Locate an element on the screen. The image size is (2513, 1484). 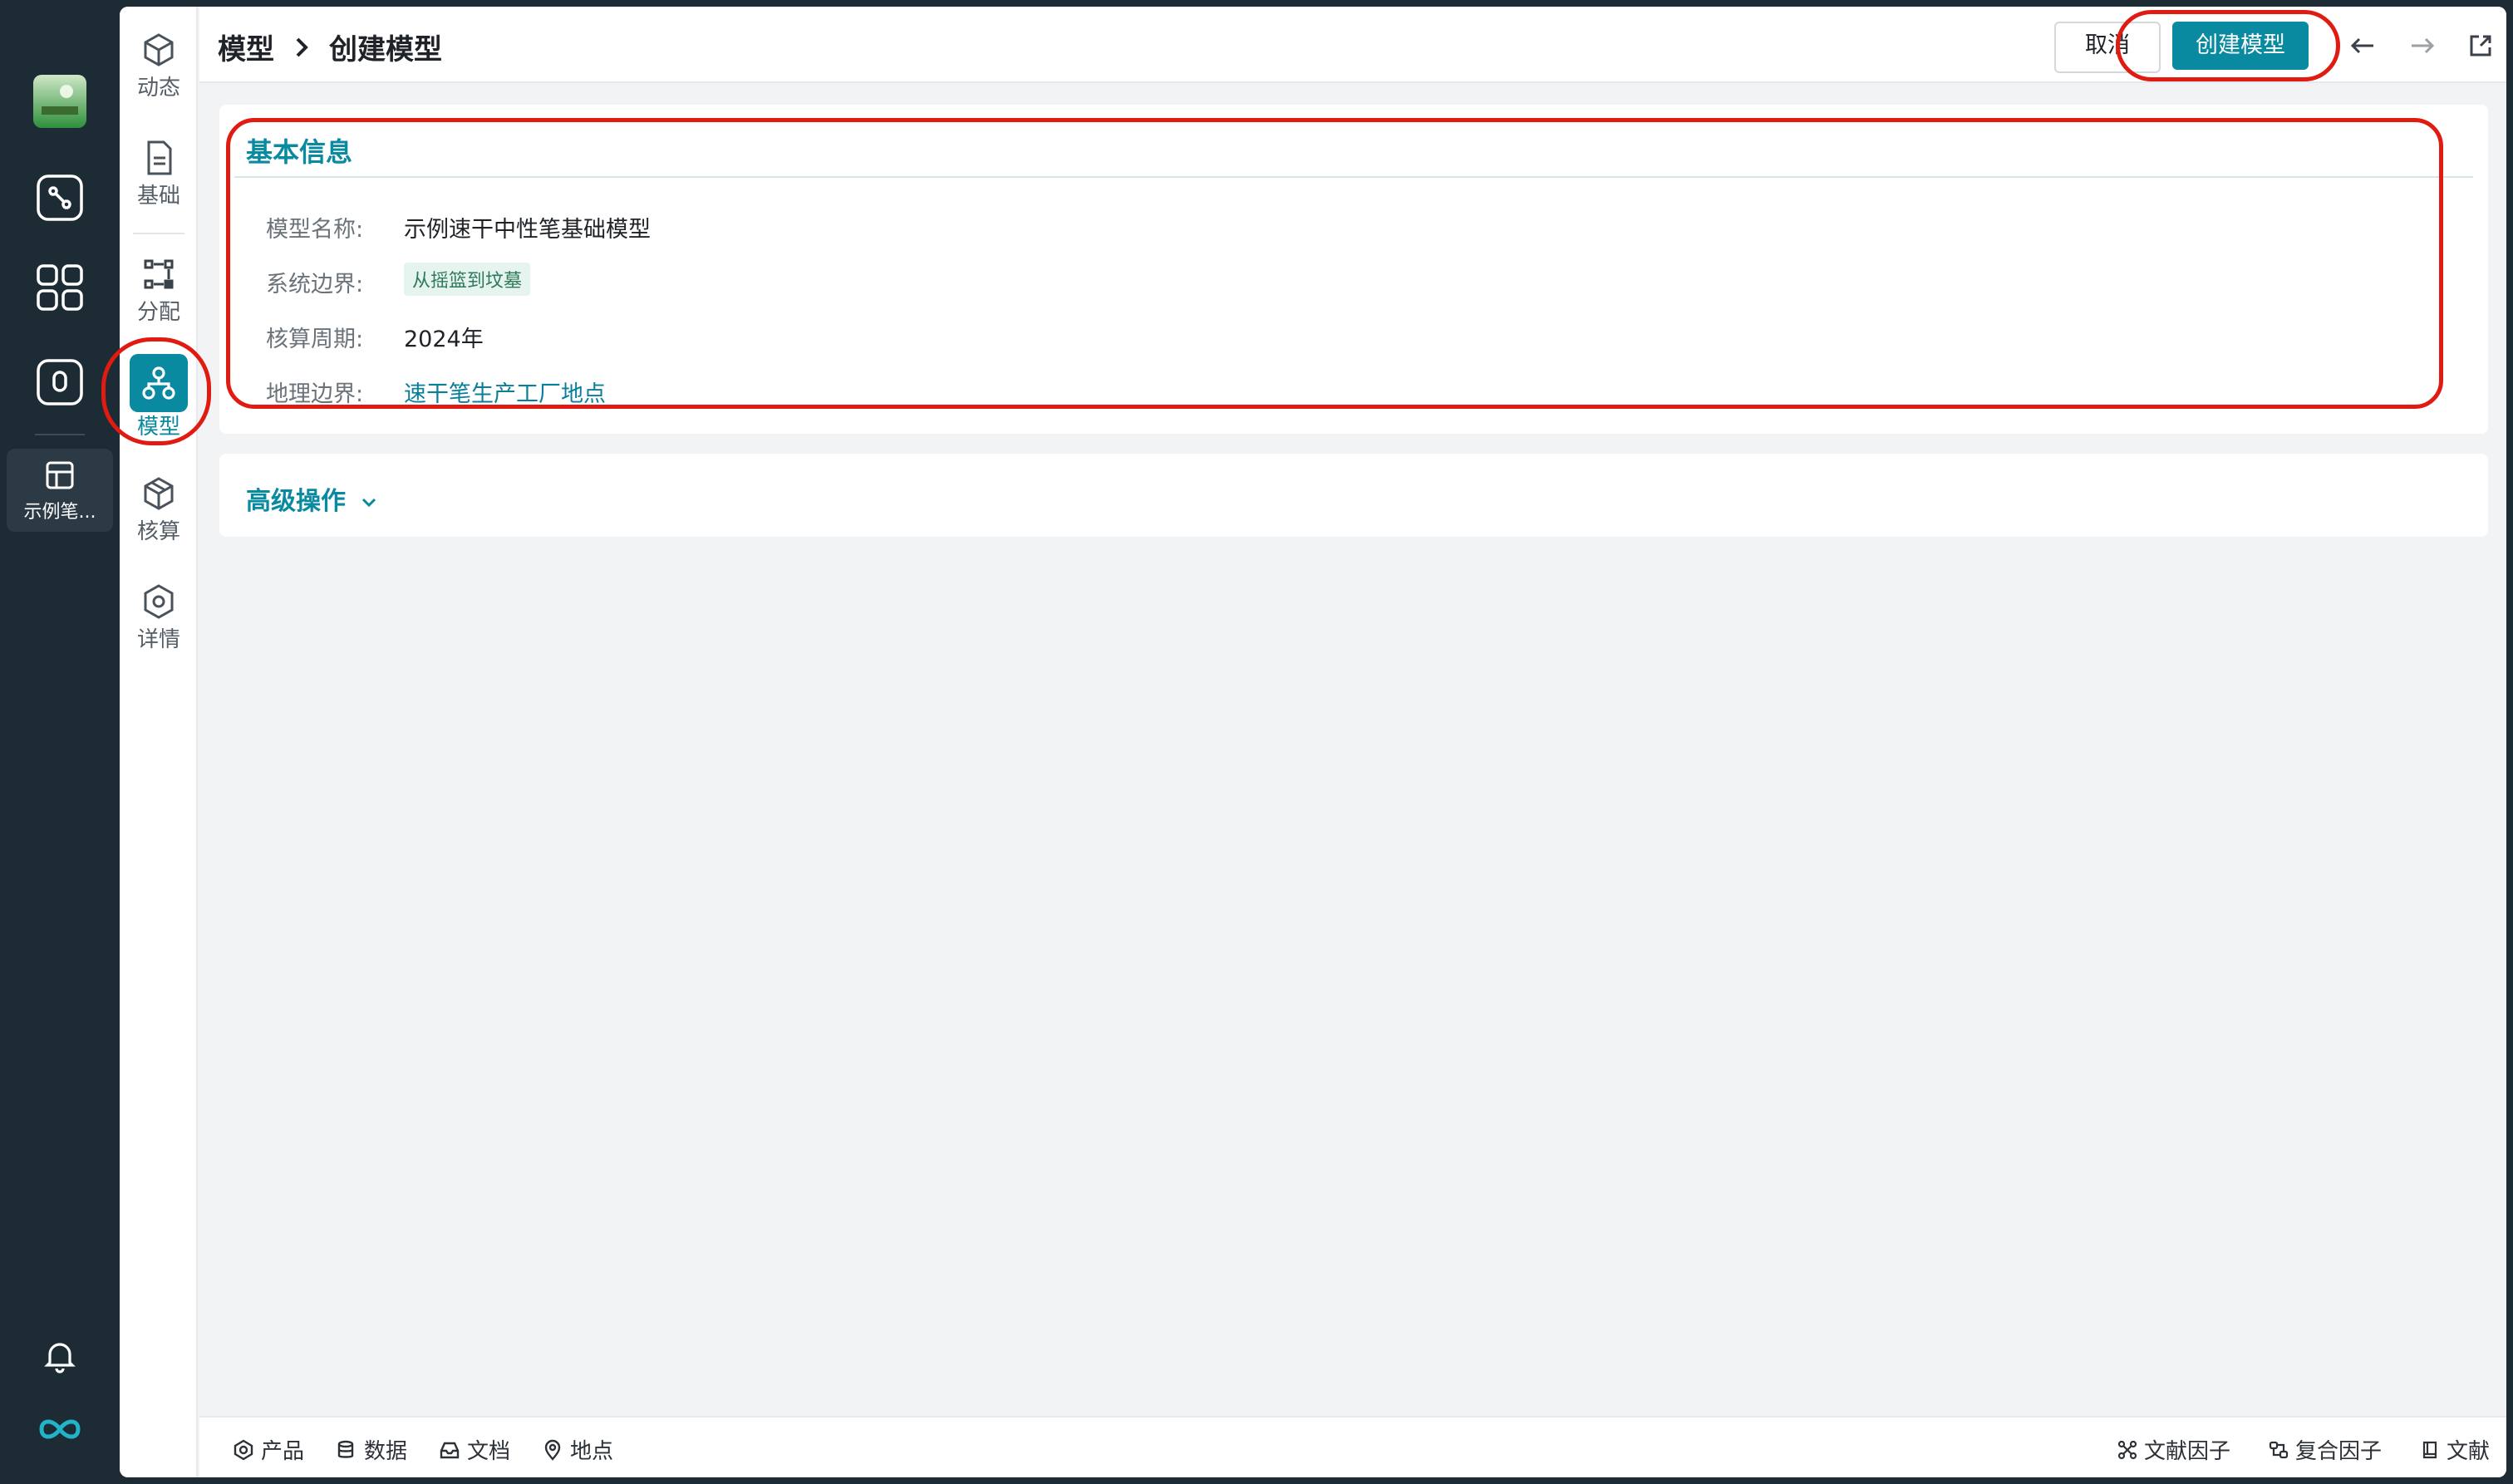
advanced-toggle: 高级操作 is located at coordinates (311, 498).